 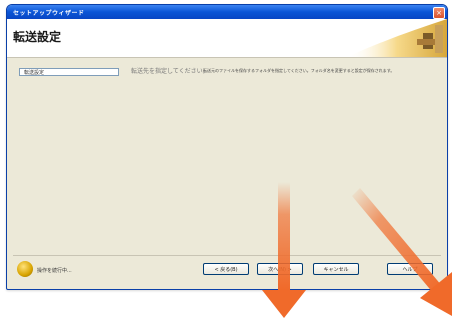 What do you see at coordinates (439, 13) in the screenshot?
I see `close-button: ×` at bounding box center [439, 13].